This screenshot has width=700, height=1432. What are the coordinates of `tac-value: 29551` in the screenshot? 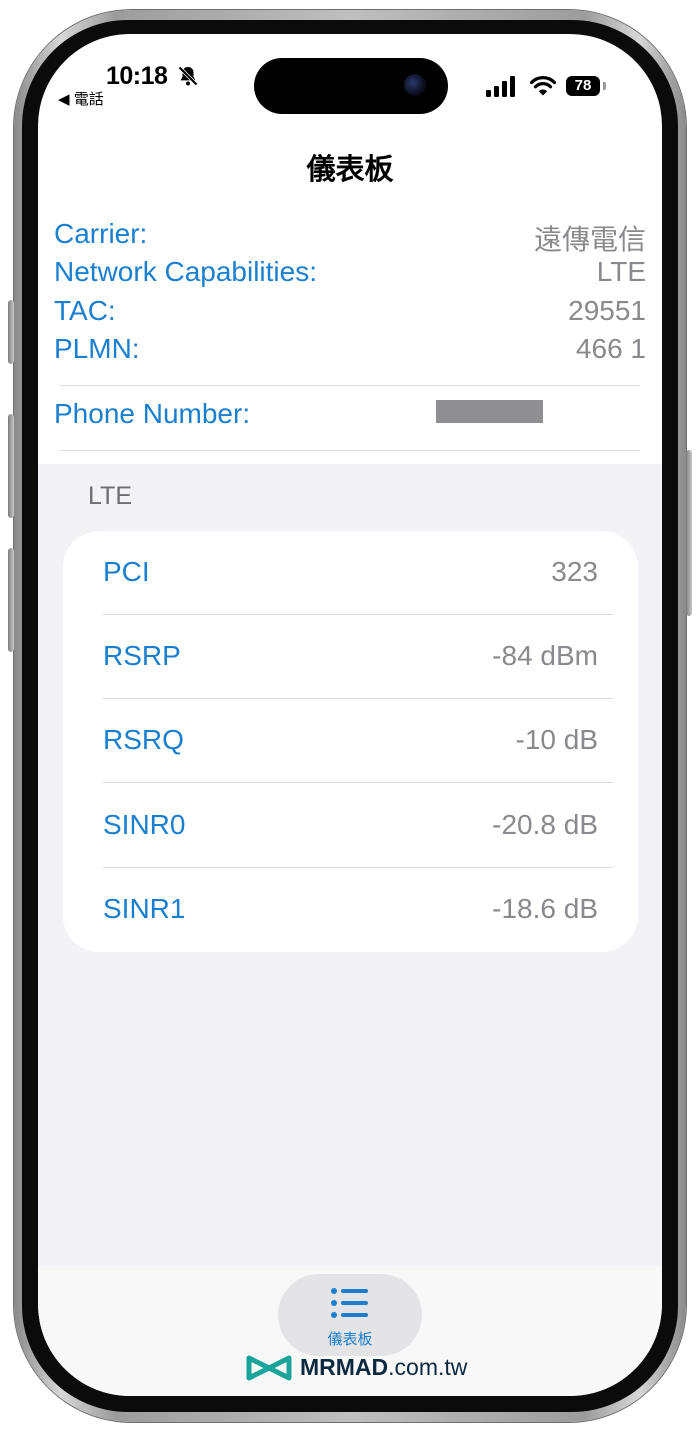 It's located at (607, 310).